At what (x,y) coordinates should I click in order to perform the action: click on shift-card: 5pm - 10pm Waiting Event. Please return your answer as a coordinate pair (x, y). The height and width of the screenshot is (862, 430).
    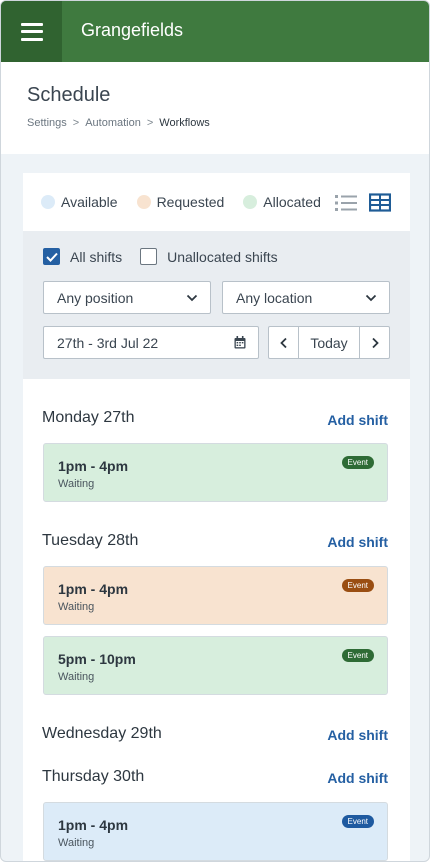
    Looking at the image, I should click on (215, 665).